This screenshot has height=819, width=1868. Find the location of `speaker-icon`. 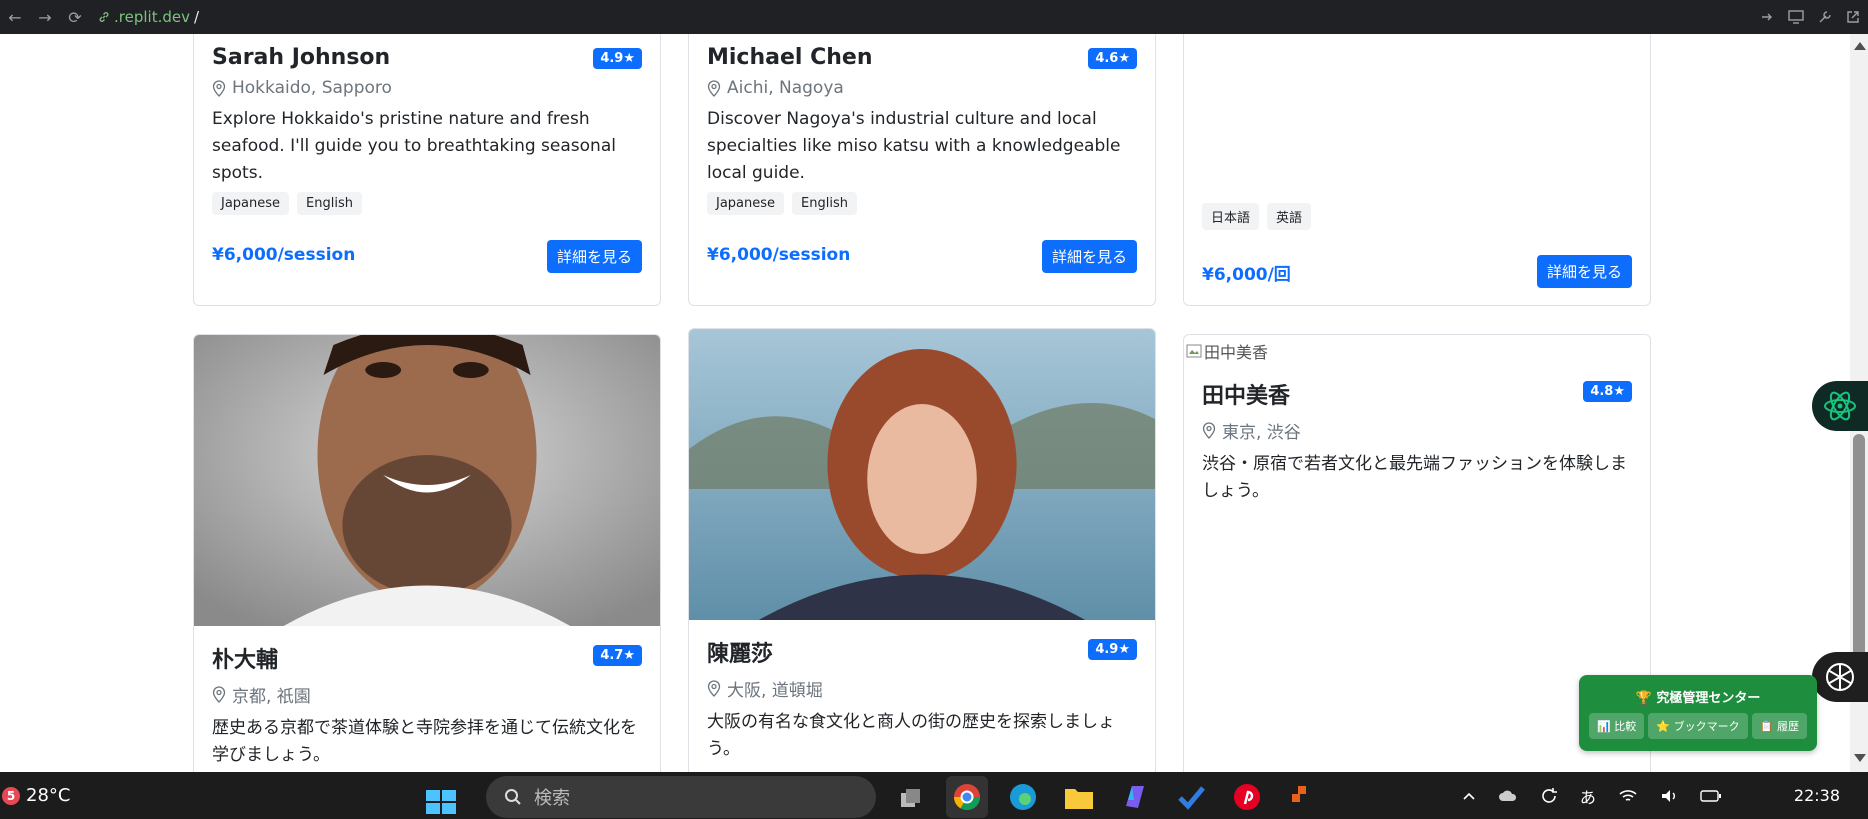

speaker-icon is located at coordinates (1669, 796).